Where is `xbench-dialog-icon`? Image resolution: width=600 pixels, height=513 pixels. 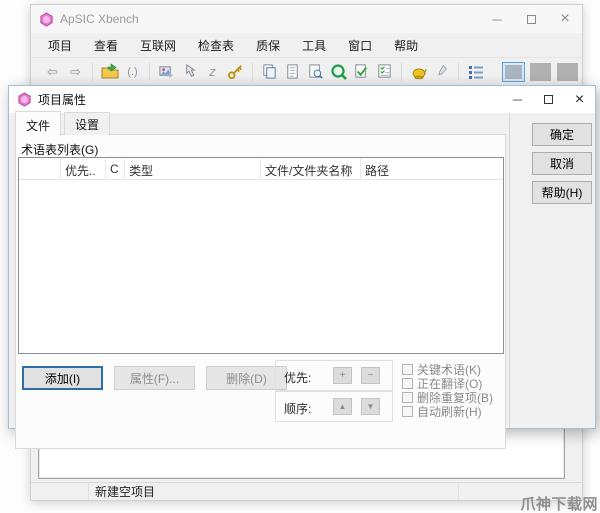
xbench-dialog-icon is located at coordinates (24, 99).